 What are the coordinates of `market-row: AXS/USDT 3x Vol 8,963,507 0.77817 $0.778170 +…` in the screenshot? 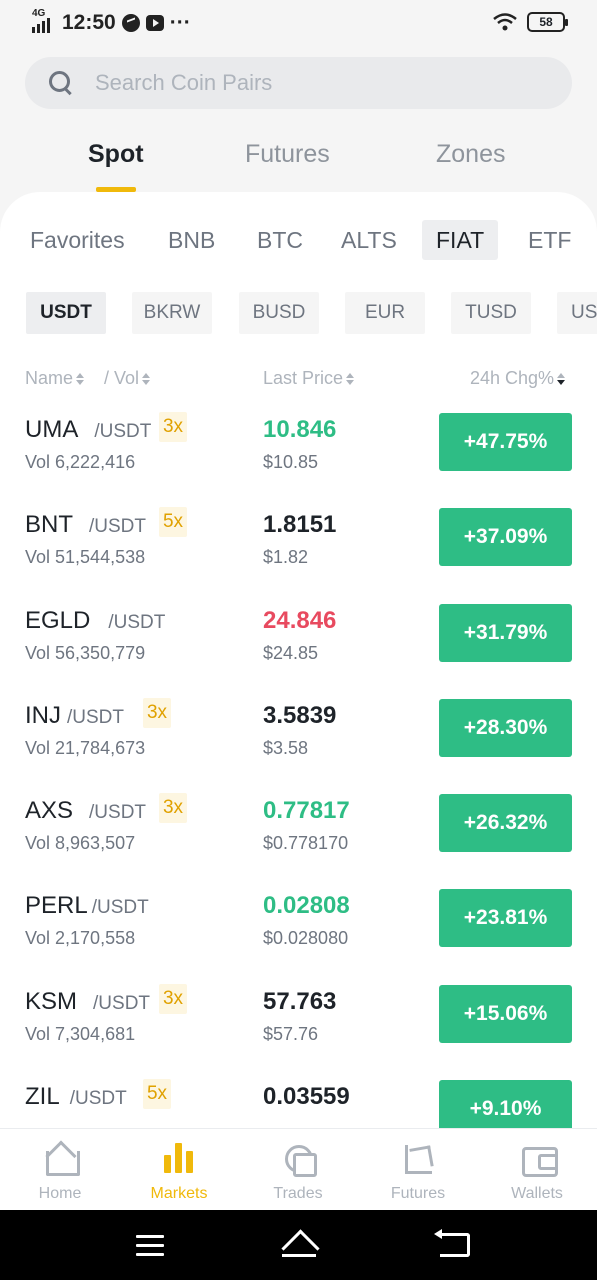 It's located at (298, 826).